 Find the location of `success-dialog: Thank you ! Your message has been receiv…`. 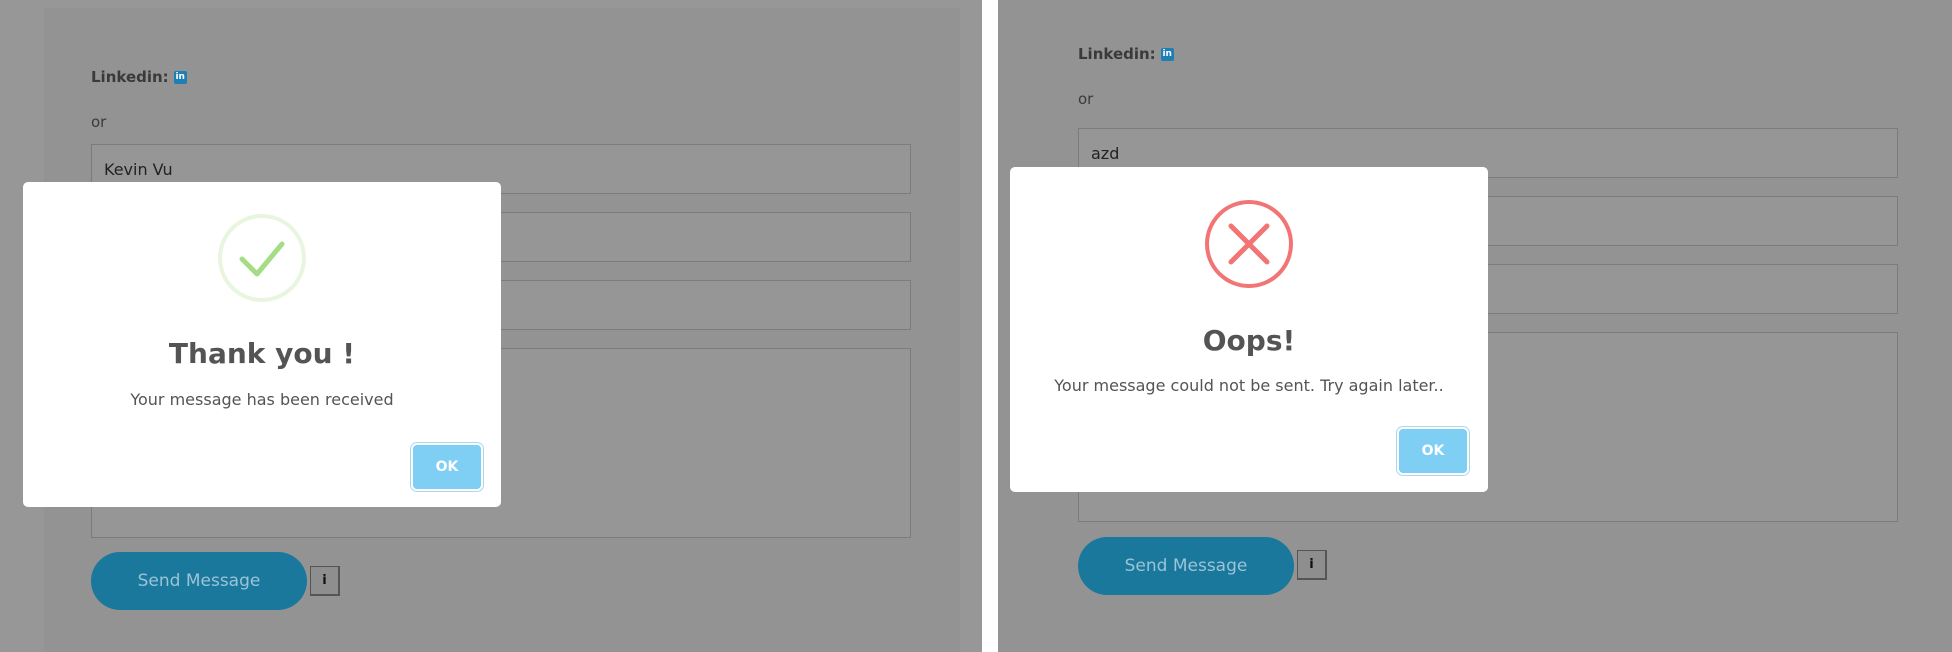

success-dialog: Thank you ! Your message has been receiv… is located at coordinates (262, 344).